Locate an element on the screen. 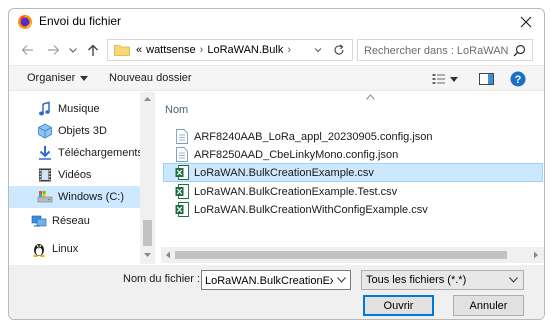 The image size is (553, 328). arrow-left-icon is located at coordinates (27, 50).